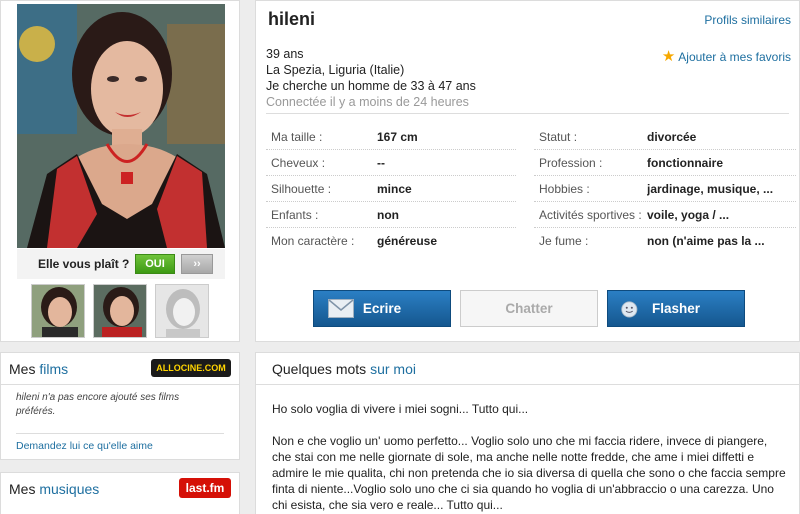 Image resolution: width=800 pixels, height=514 pixels. What do you see at coordinates (734, 57) in the screenshot?
I see `add-favorite-label: Ajouter à mes favoris` at bounding box center [734, 57].